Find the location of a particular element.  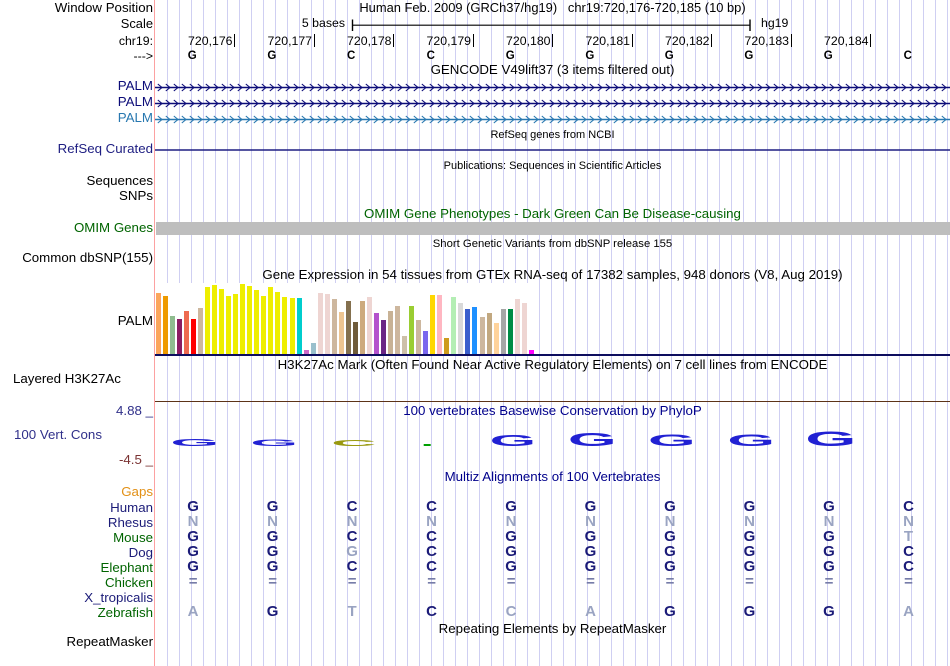

svg-text: C is located at coordinates (353, 443).